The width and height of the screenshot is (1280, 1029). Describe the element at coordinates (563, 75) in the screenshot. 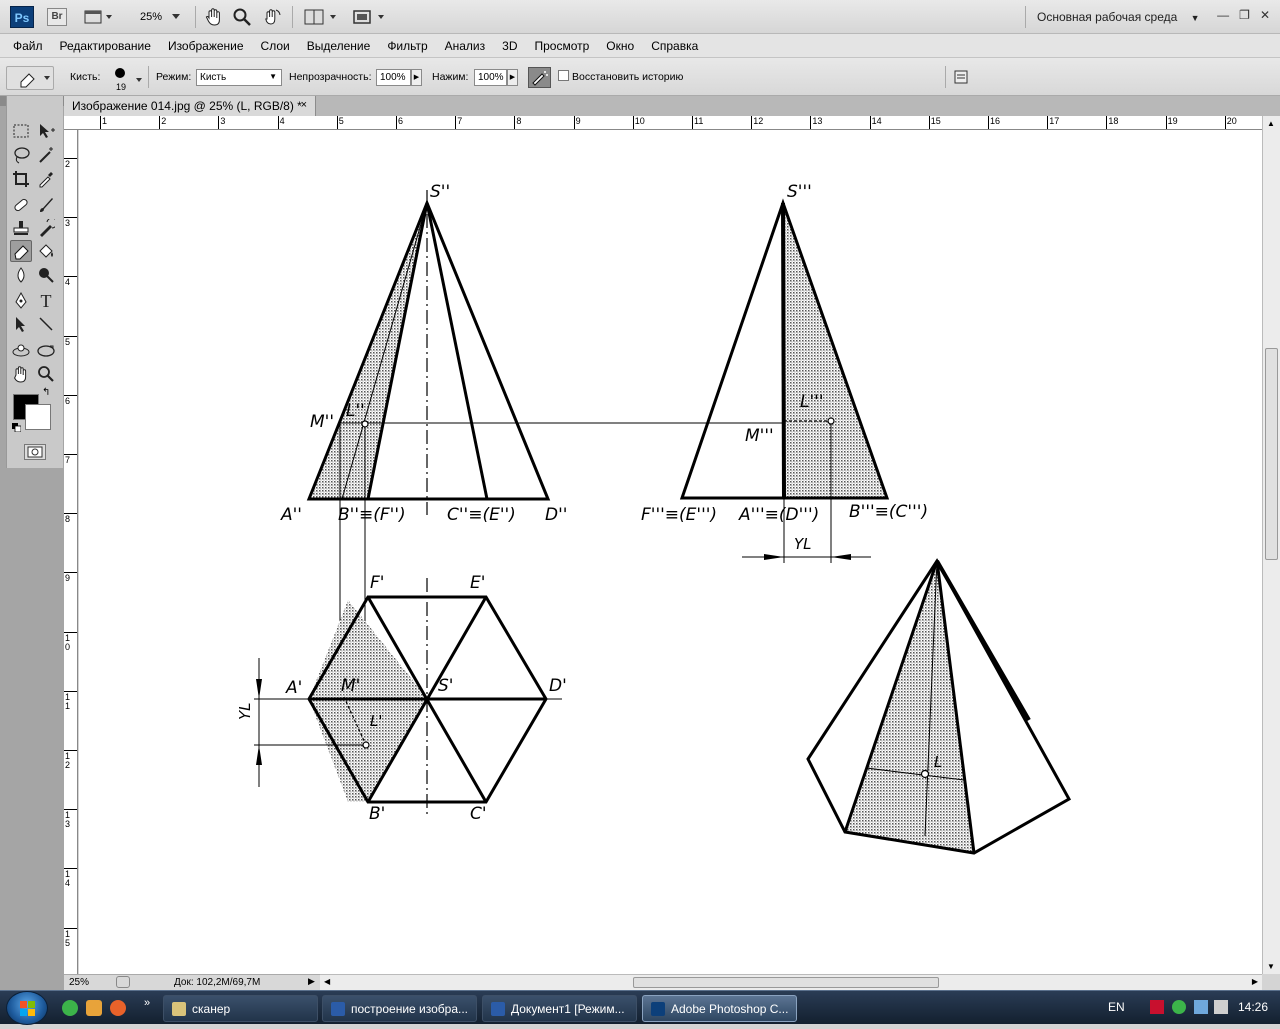

I see `restore-history-checkbox` at that location.